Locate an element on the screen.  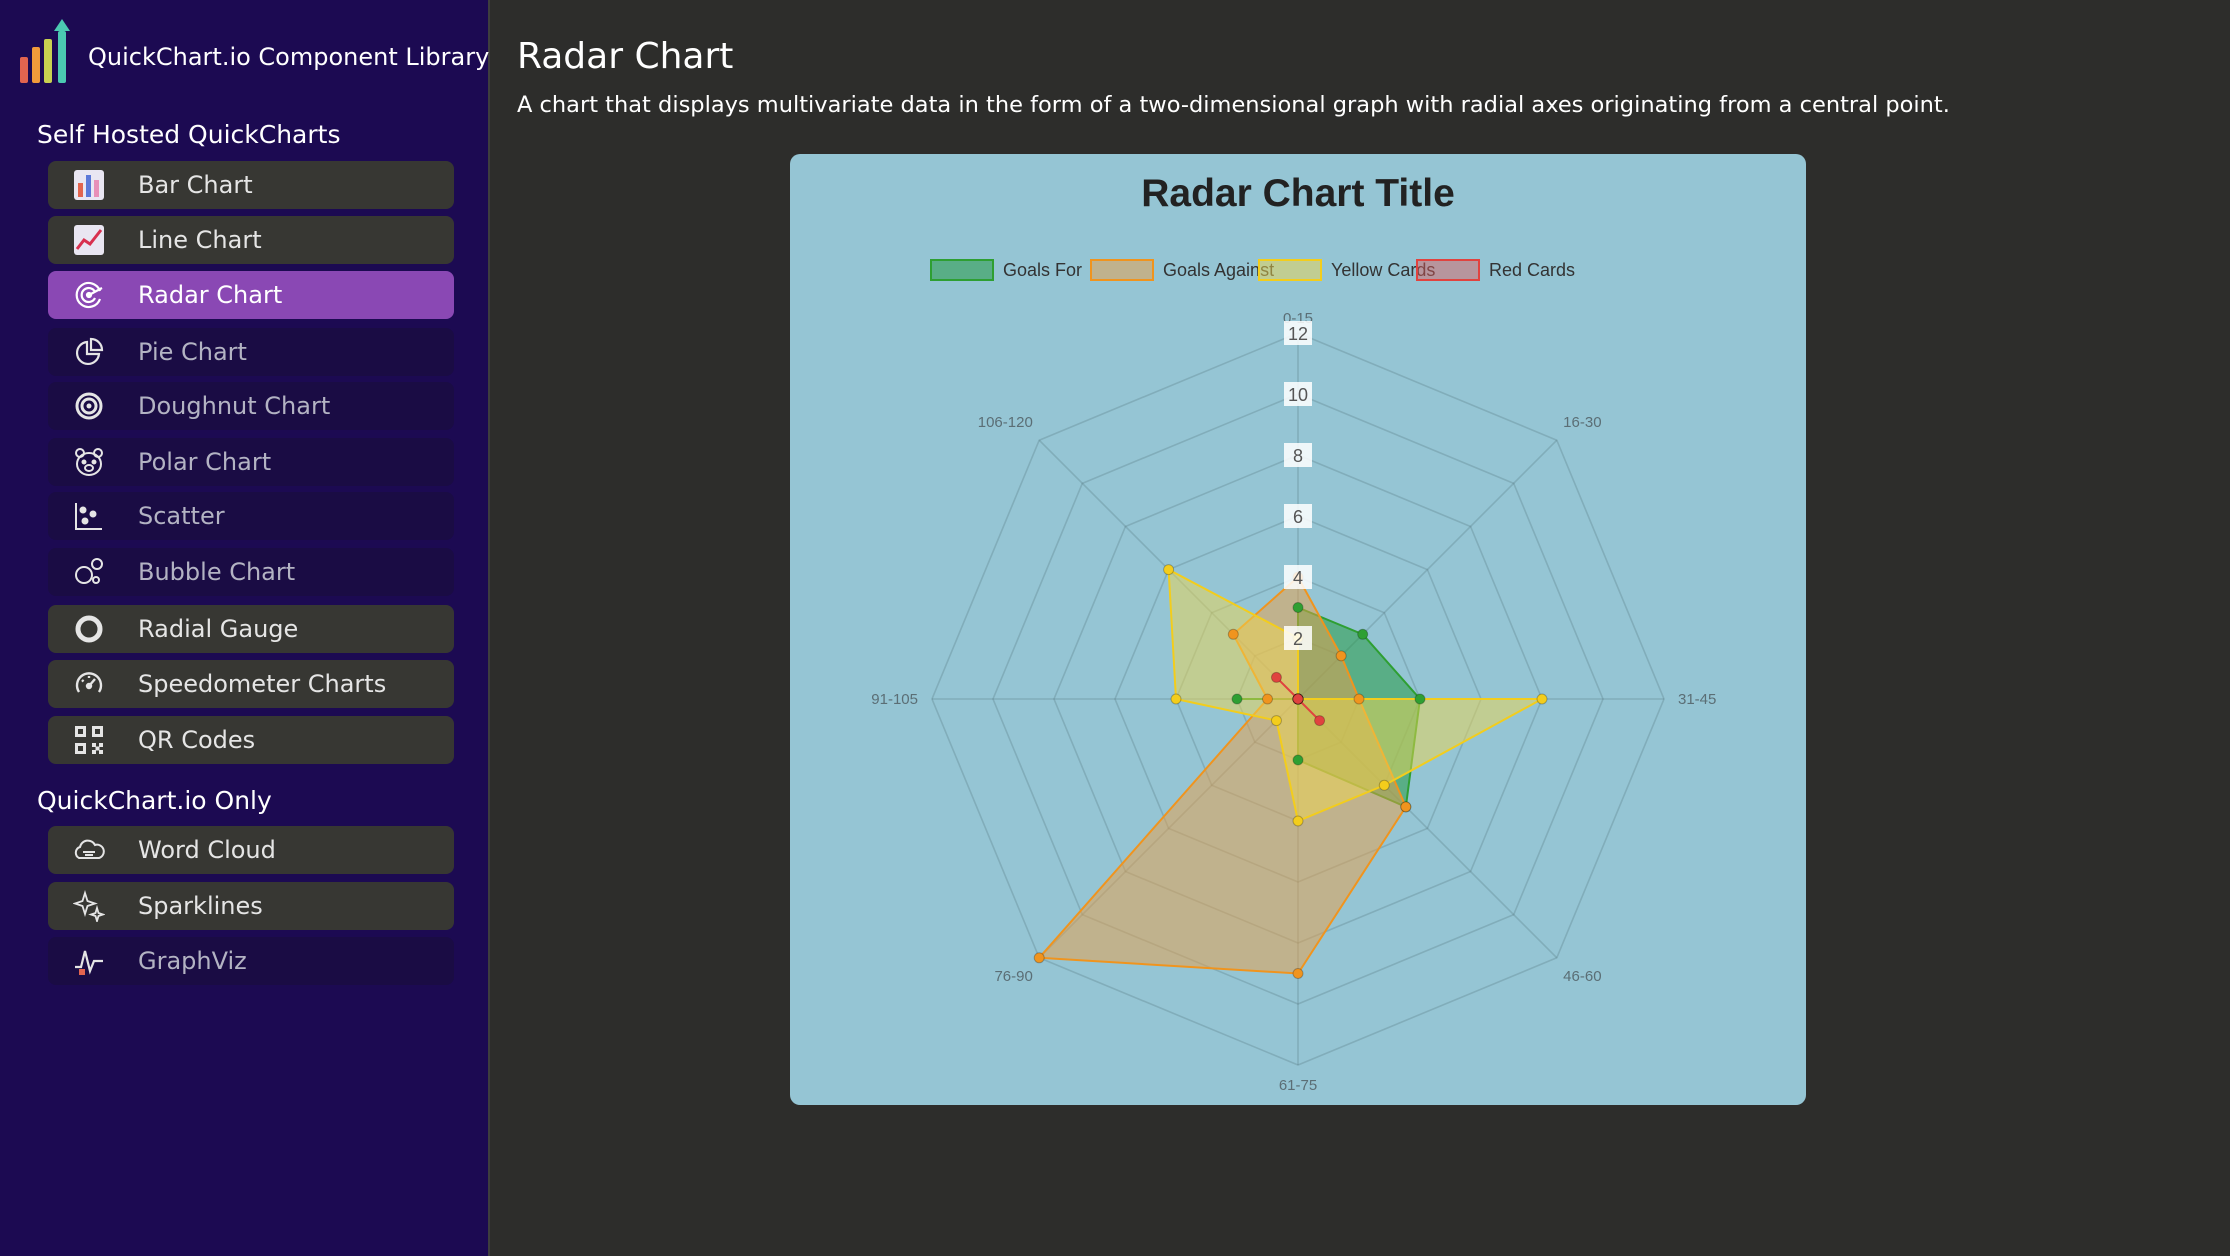
graphviz-icon is located at coordinates (89, 961).